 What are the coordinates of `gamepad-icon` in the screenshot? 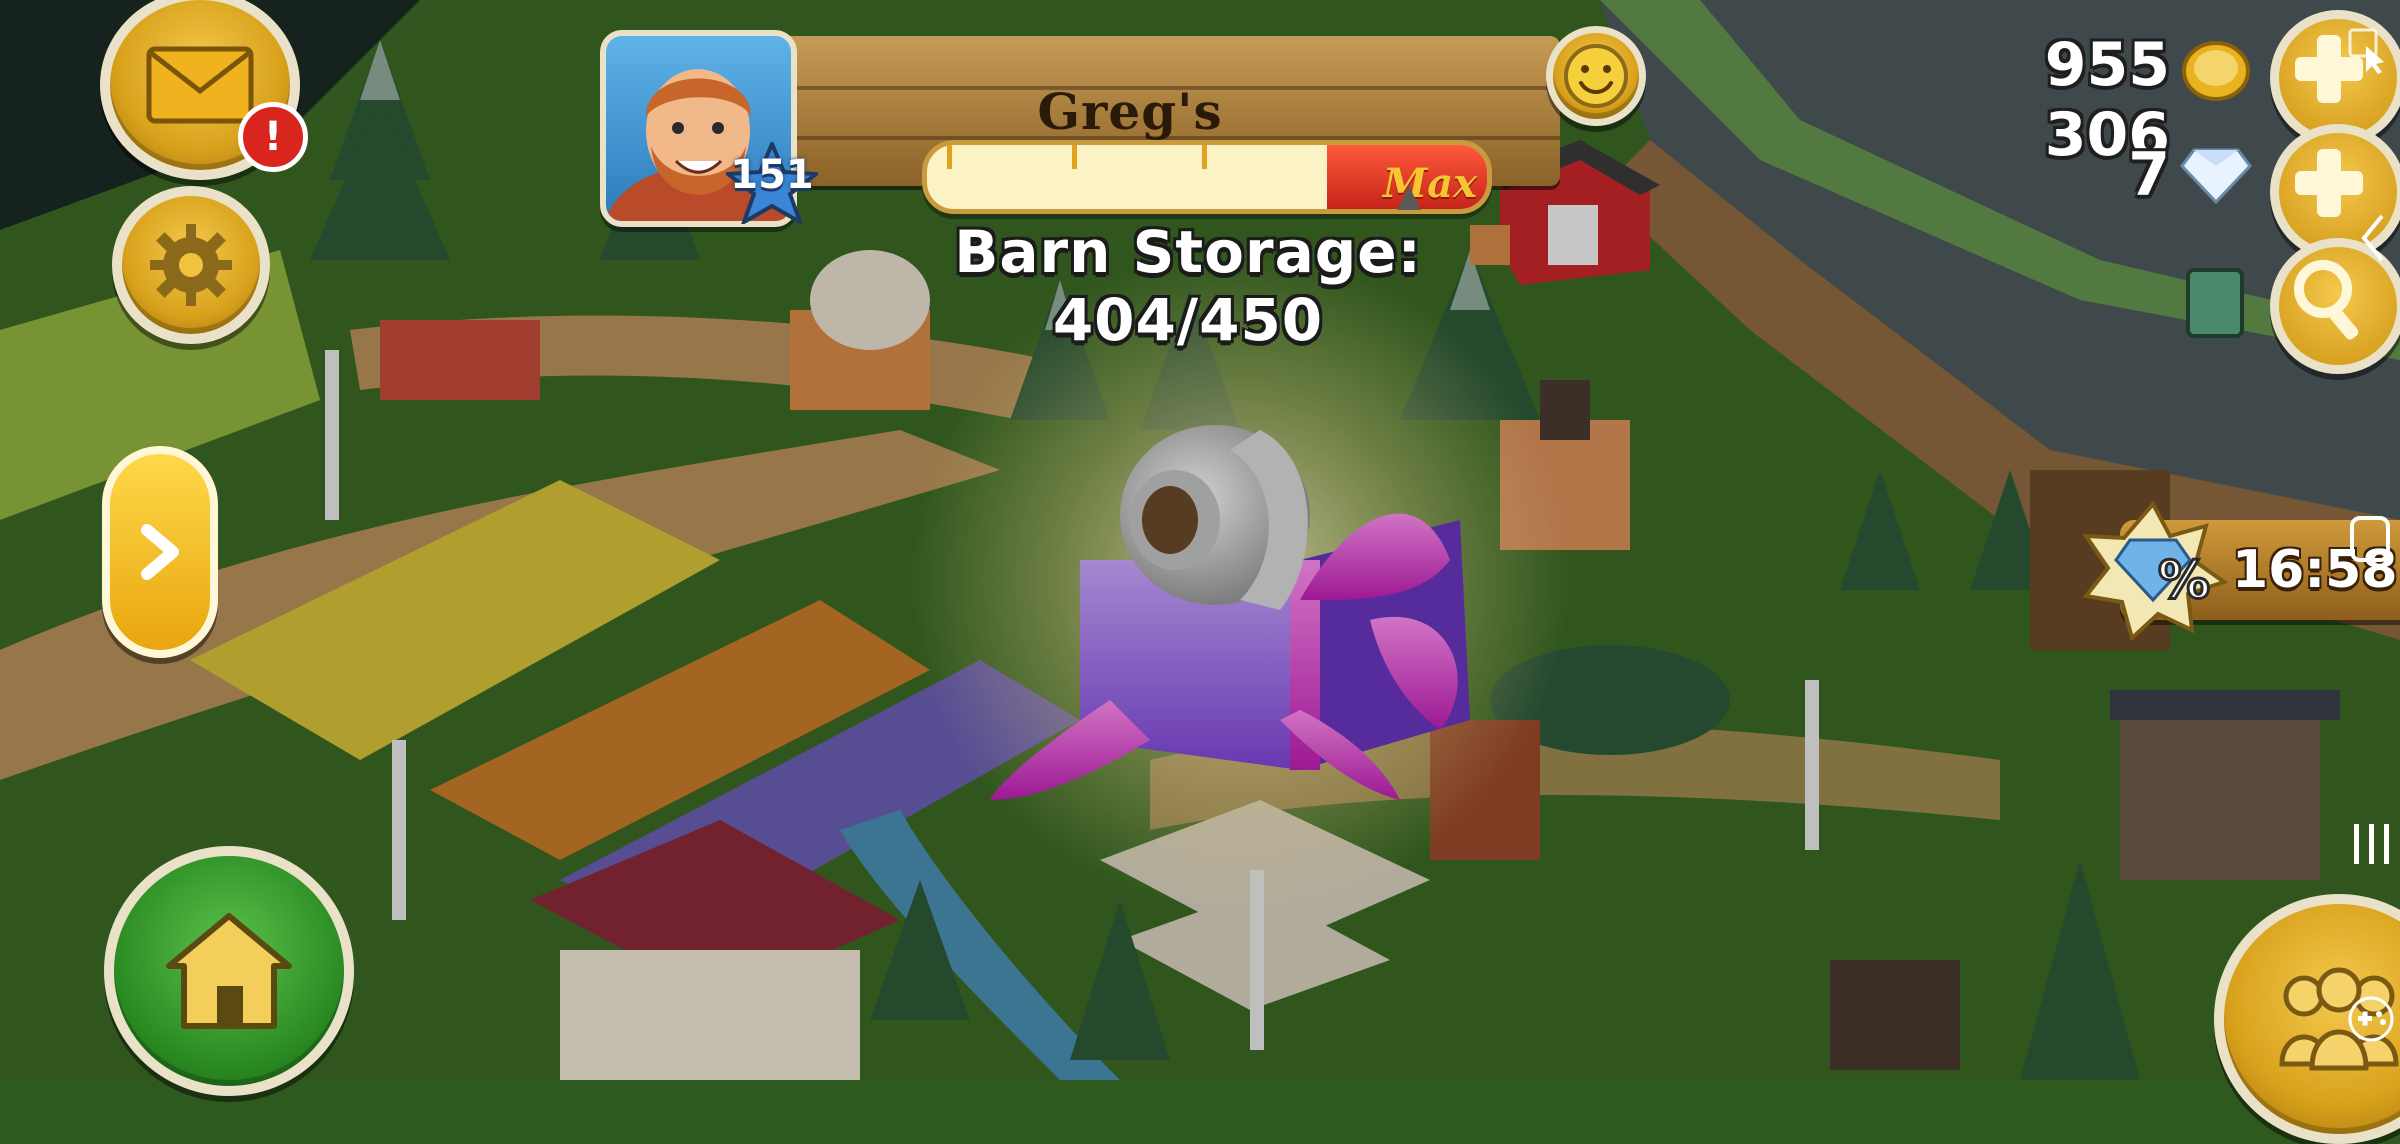 It's located at (2371, 1019).